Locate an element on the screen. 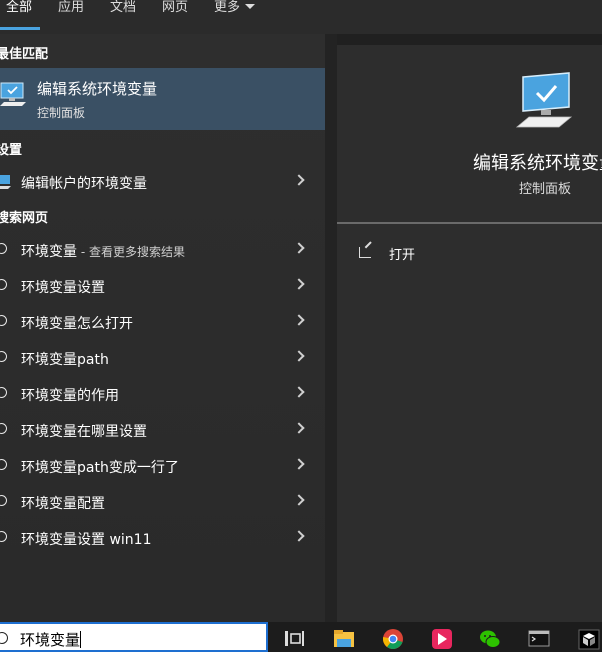 The image size is (602, 652). web-item: 环境变量的作用 is located at coordinates (162, 394).